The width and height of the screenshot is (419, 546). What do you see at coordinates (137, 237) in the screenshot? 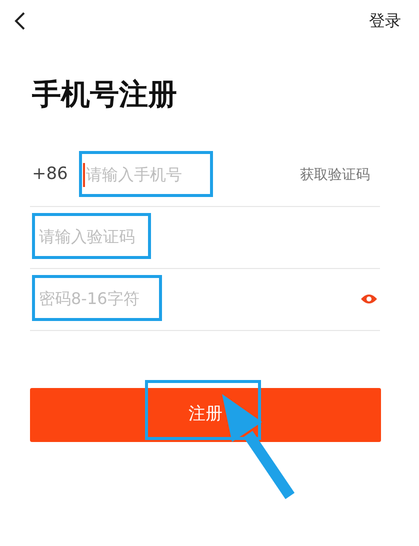
I see `code-input: 请输入验证码` at bounding box center [137, 237].